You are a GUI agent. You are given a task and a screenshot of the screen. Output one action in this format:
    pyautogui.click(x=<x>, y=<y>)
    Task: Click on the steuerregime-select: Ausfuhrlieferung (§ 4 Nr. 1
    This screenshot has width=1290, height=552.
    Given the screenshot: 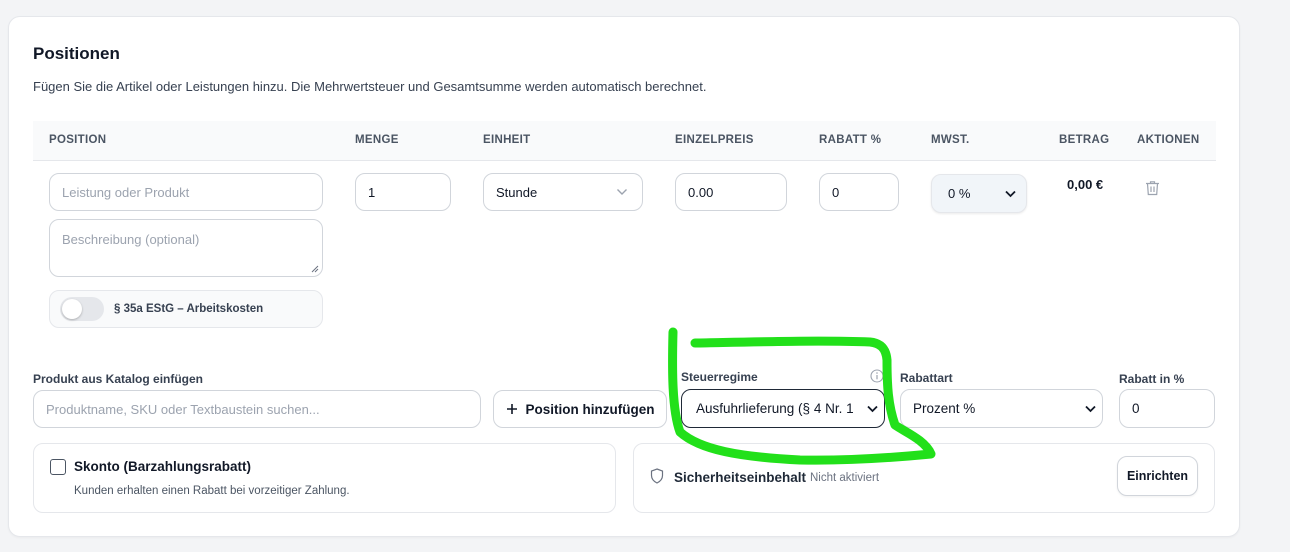 What is the action you would take?
    pyautogui.click(x=783, y=408)
    